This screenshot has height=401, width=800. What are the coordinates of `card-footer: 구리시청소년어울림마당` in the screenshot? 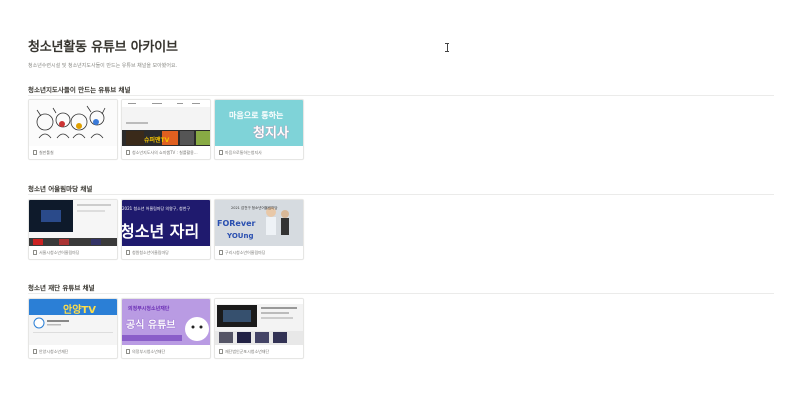 It's located at (242, 252).